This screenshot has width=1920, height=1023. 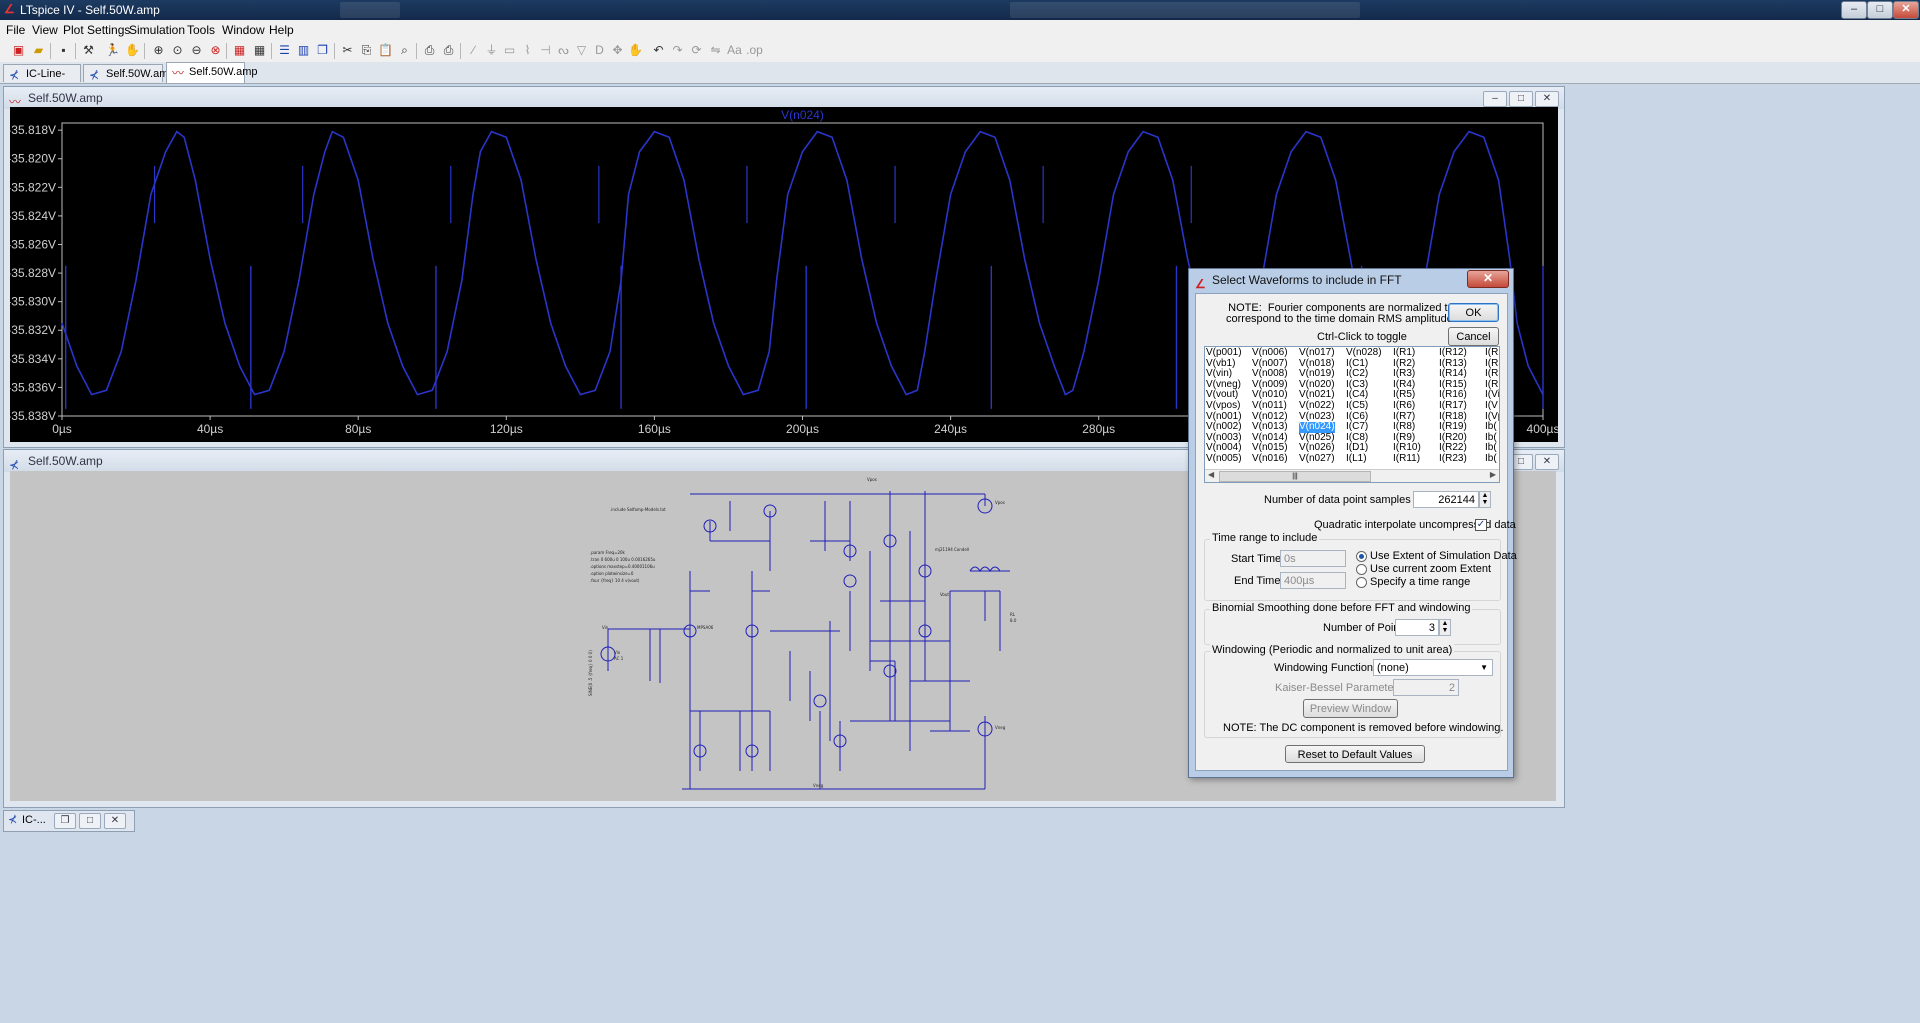 I want to click on scroll-right-icon: ▶, so click(x=1493, y=474).